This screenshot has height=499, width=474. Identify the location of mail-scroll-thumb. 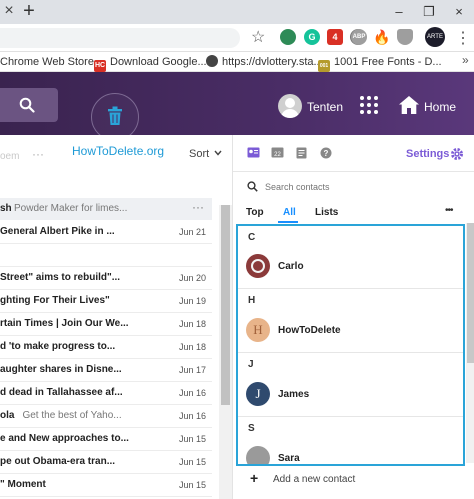
(225, 305).